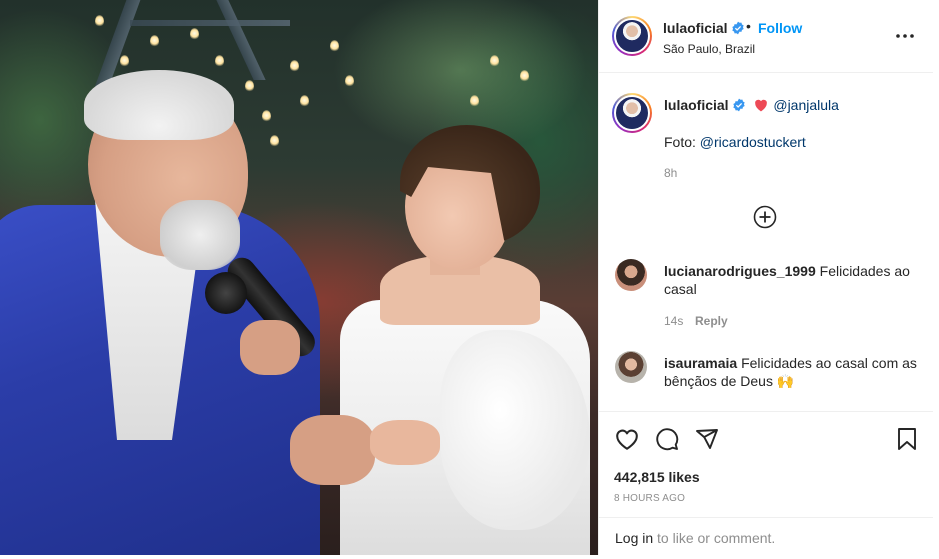  Describe the element at coordinates (627, 439) in the screenshot. I see `like-heart-icon` at that location.